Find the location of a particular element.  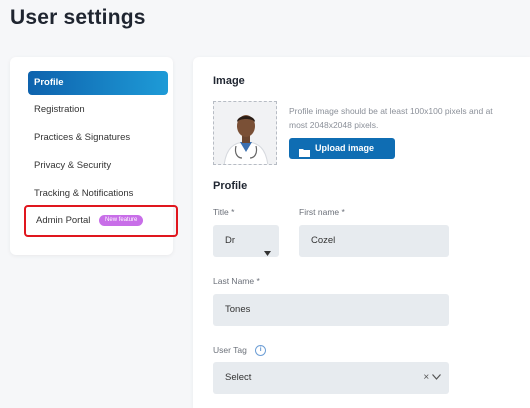

sidebar-item-label: Tracking & Notifications is located at coordinates (84, 193).